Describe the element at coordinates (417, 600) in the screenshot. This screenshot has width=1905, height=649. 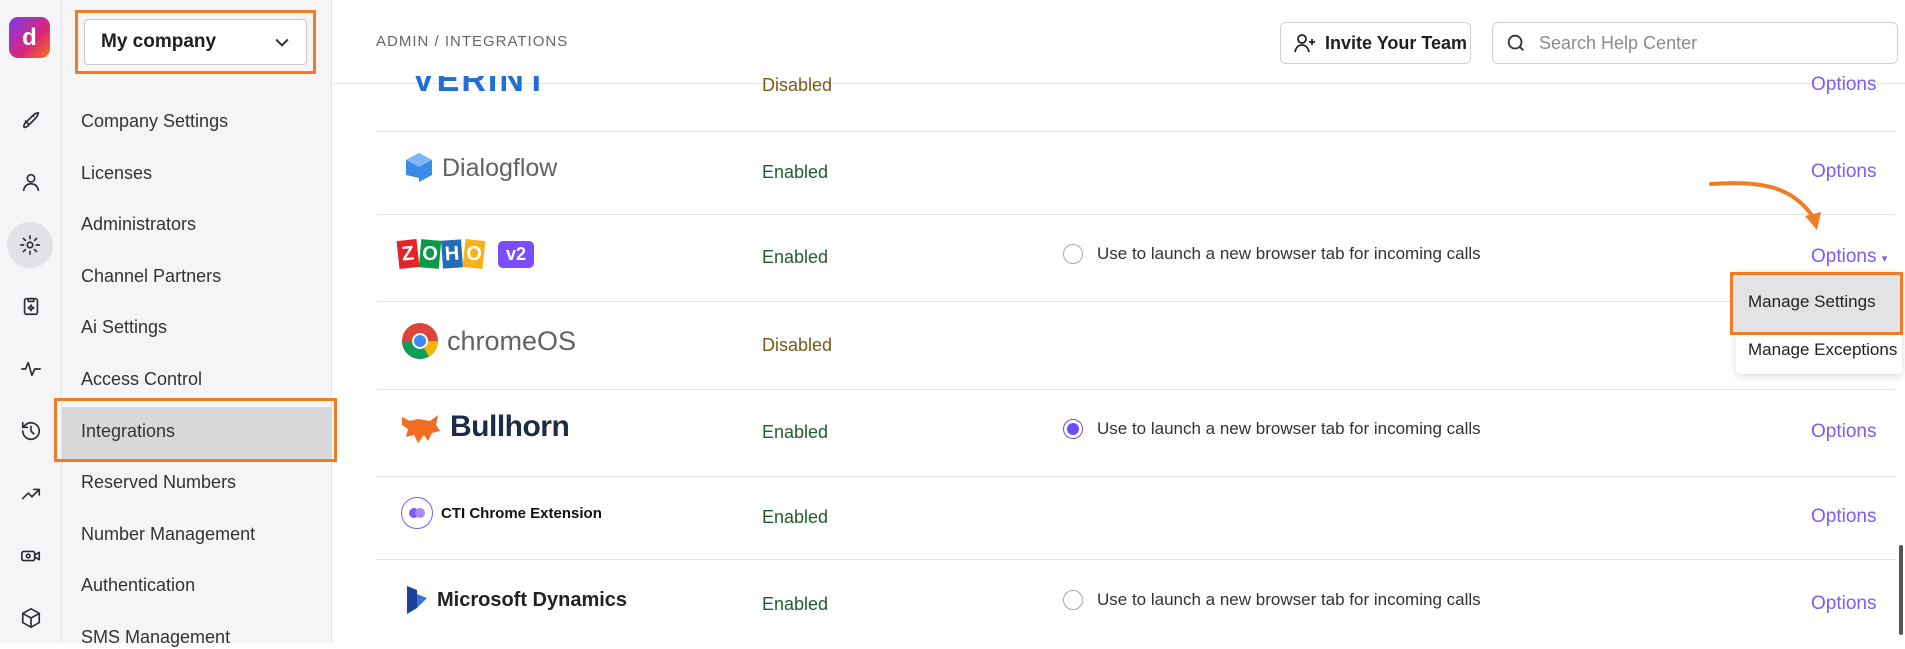
I see `dynamics-icon` at that location.